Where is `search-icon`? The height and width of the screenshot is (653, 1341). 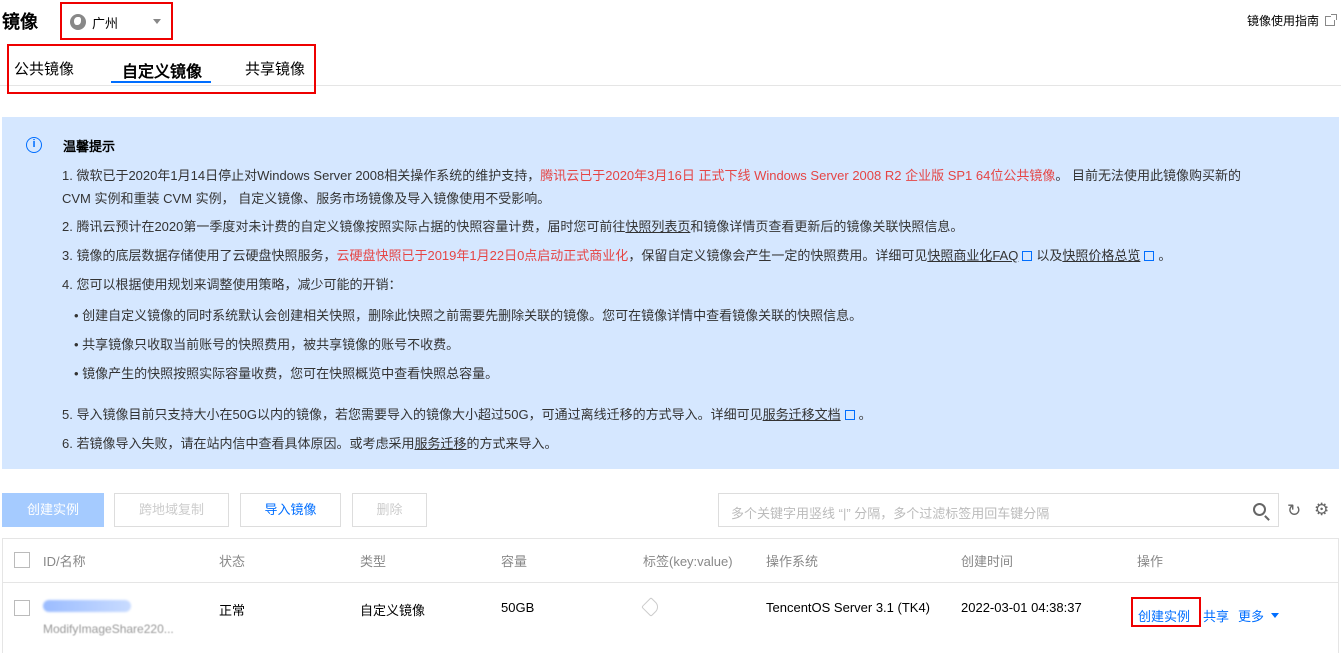 search-icon is located at coordinates (1259, 509).